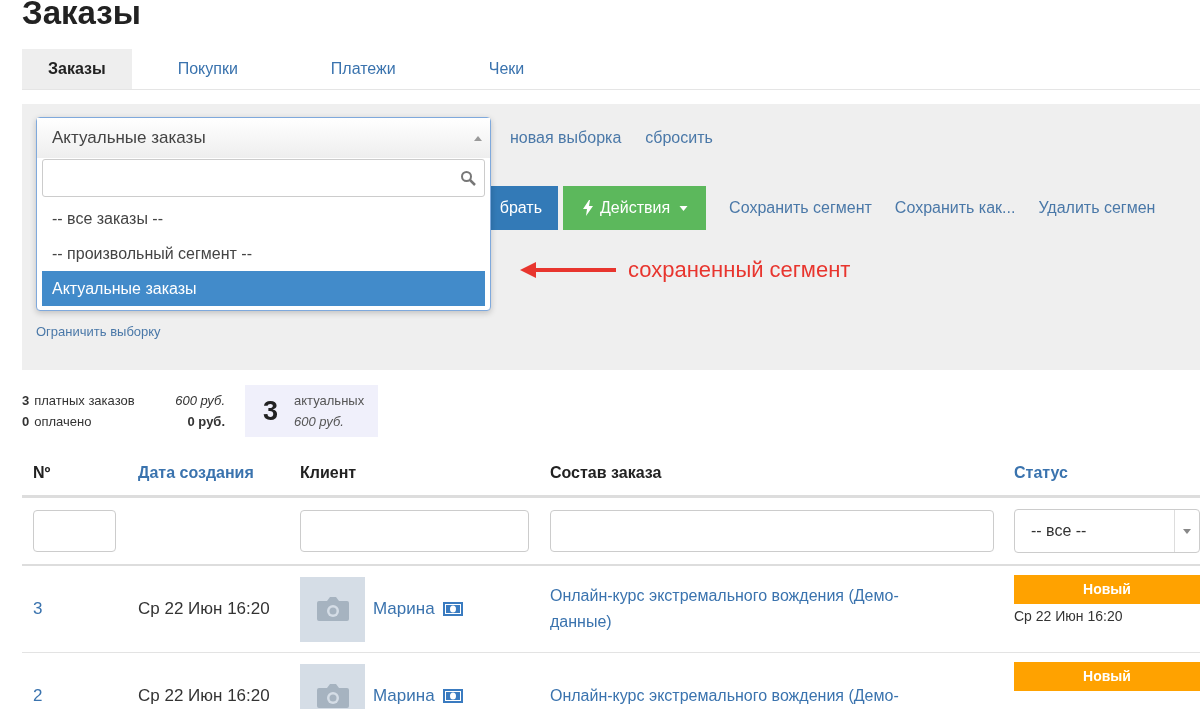  What do you see at coordinates (263, 214) in the screenshot?
I see `segment-dropdown: Актуальные заказы -- все заказы -- -- произвольный сегмент -- Актуальные заказы` at bounding box center [263, 214].